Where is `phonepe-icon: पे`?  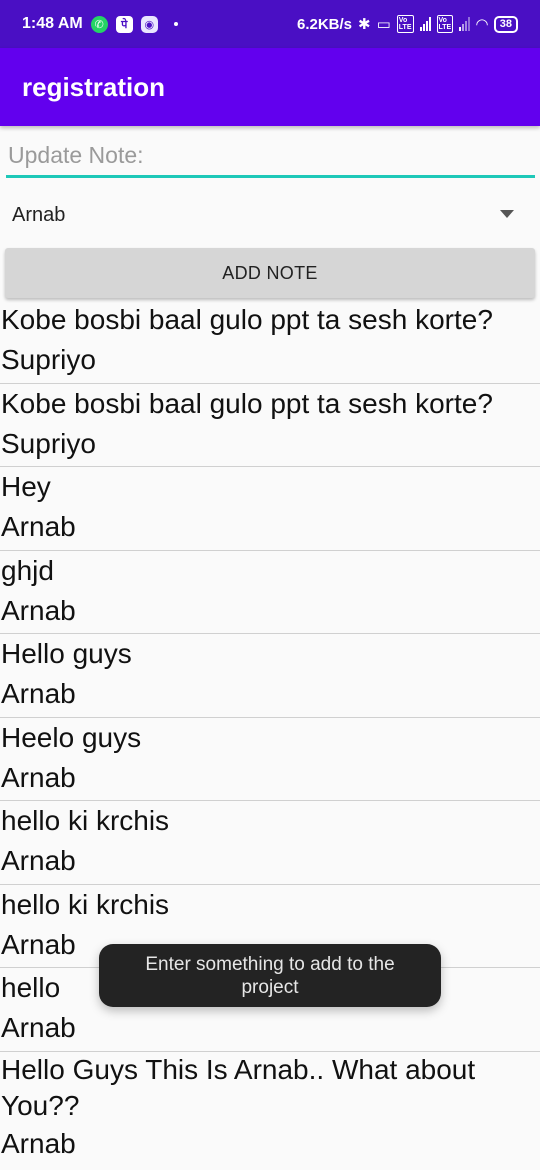 phonepe-icon: पे is located at coordinates (124, 24).